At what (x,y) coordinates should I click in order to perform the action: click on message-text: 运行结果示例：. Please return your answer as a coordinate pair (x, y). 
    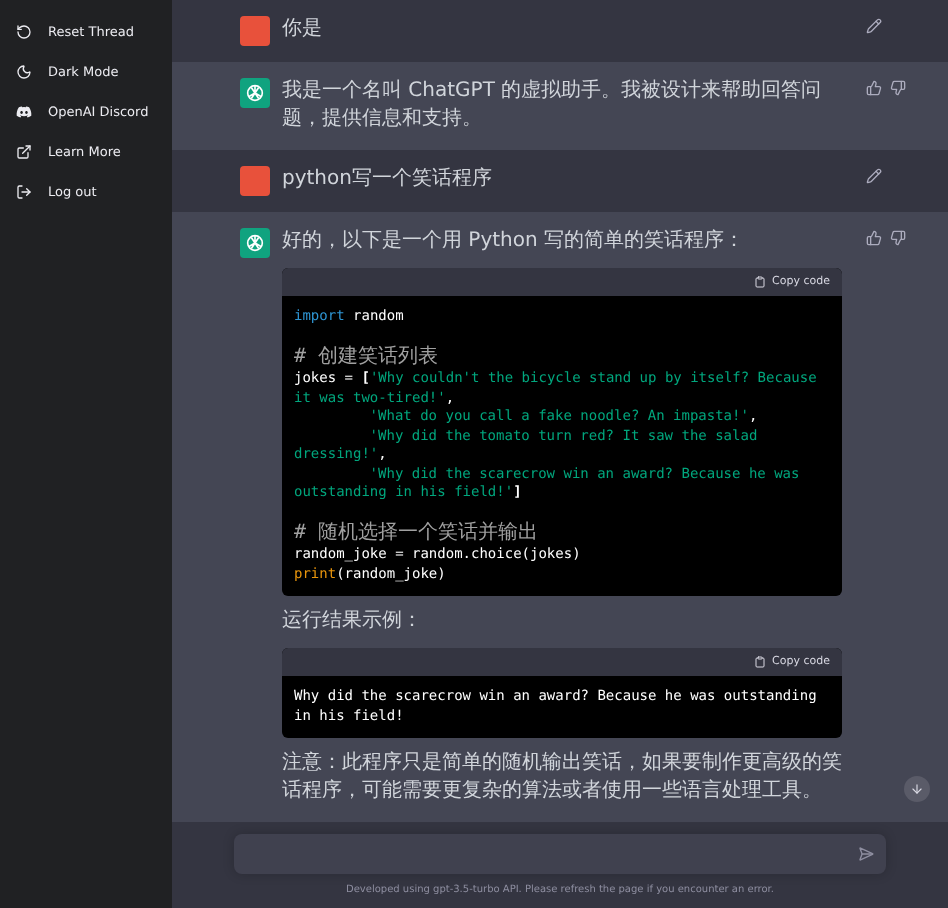
    Looking at the image, I should click on (353, 622).